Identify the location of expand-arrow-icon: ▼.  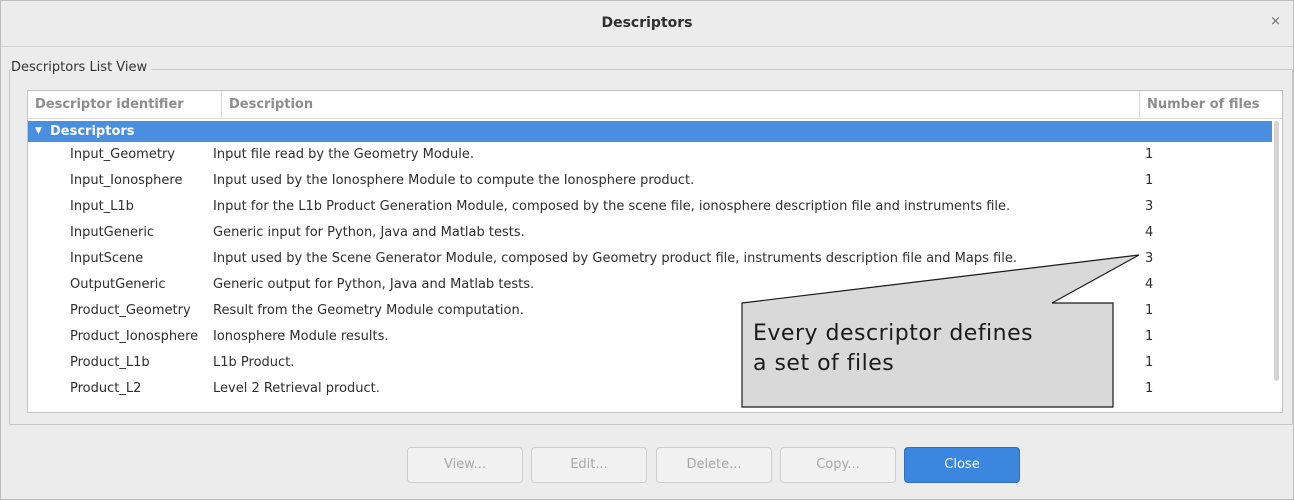
(38, 131).